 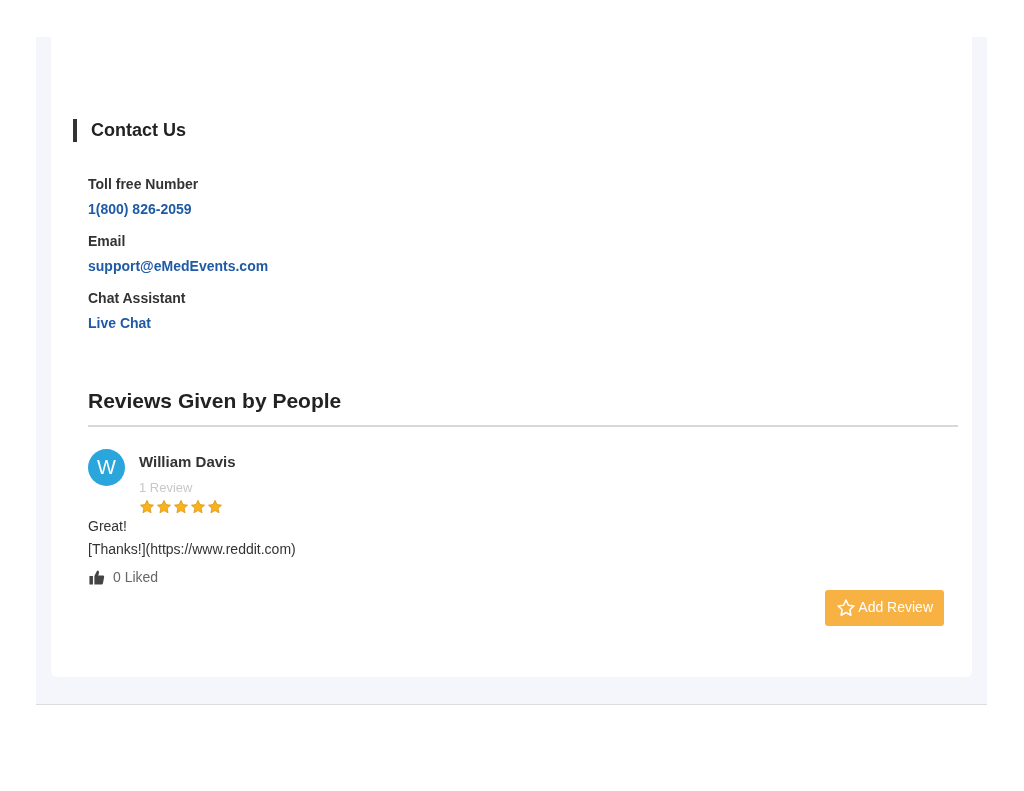 I want to click on contact-link: 1(800) 826-2059, so click(x=140, y=209).